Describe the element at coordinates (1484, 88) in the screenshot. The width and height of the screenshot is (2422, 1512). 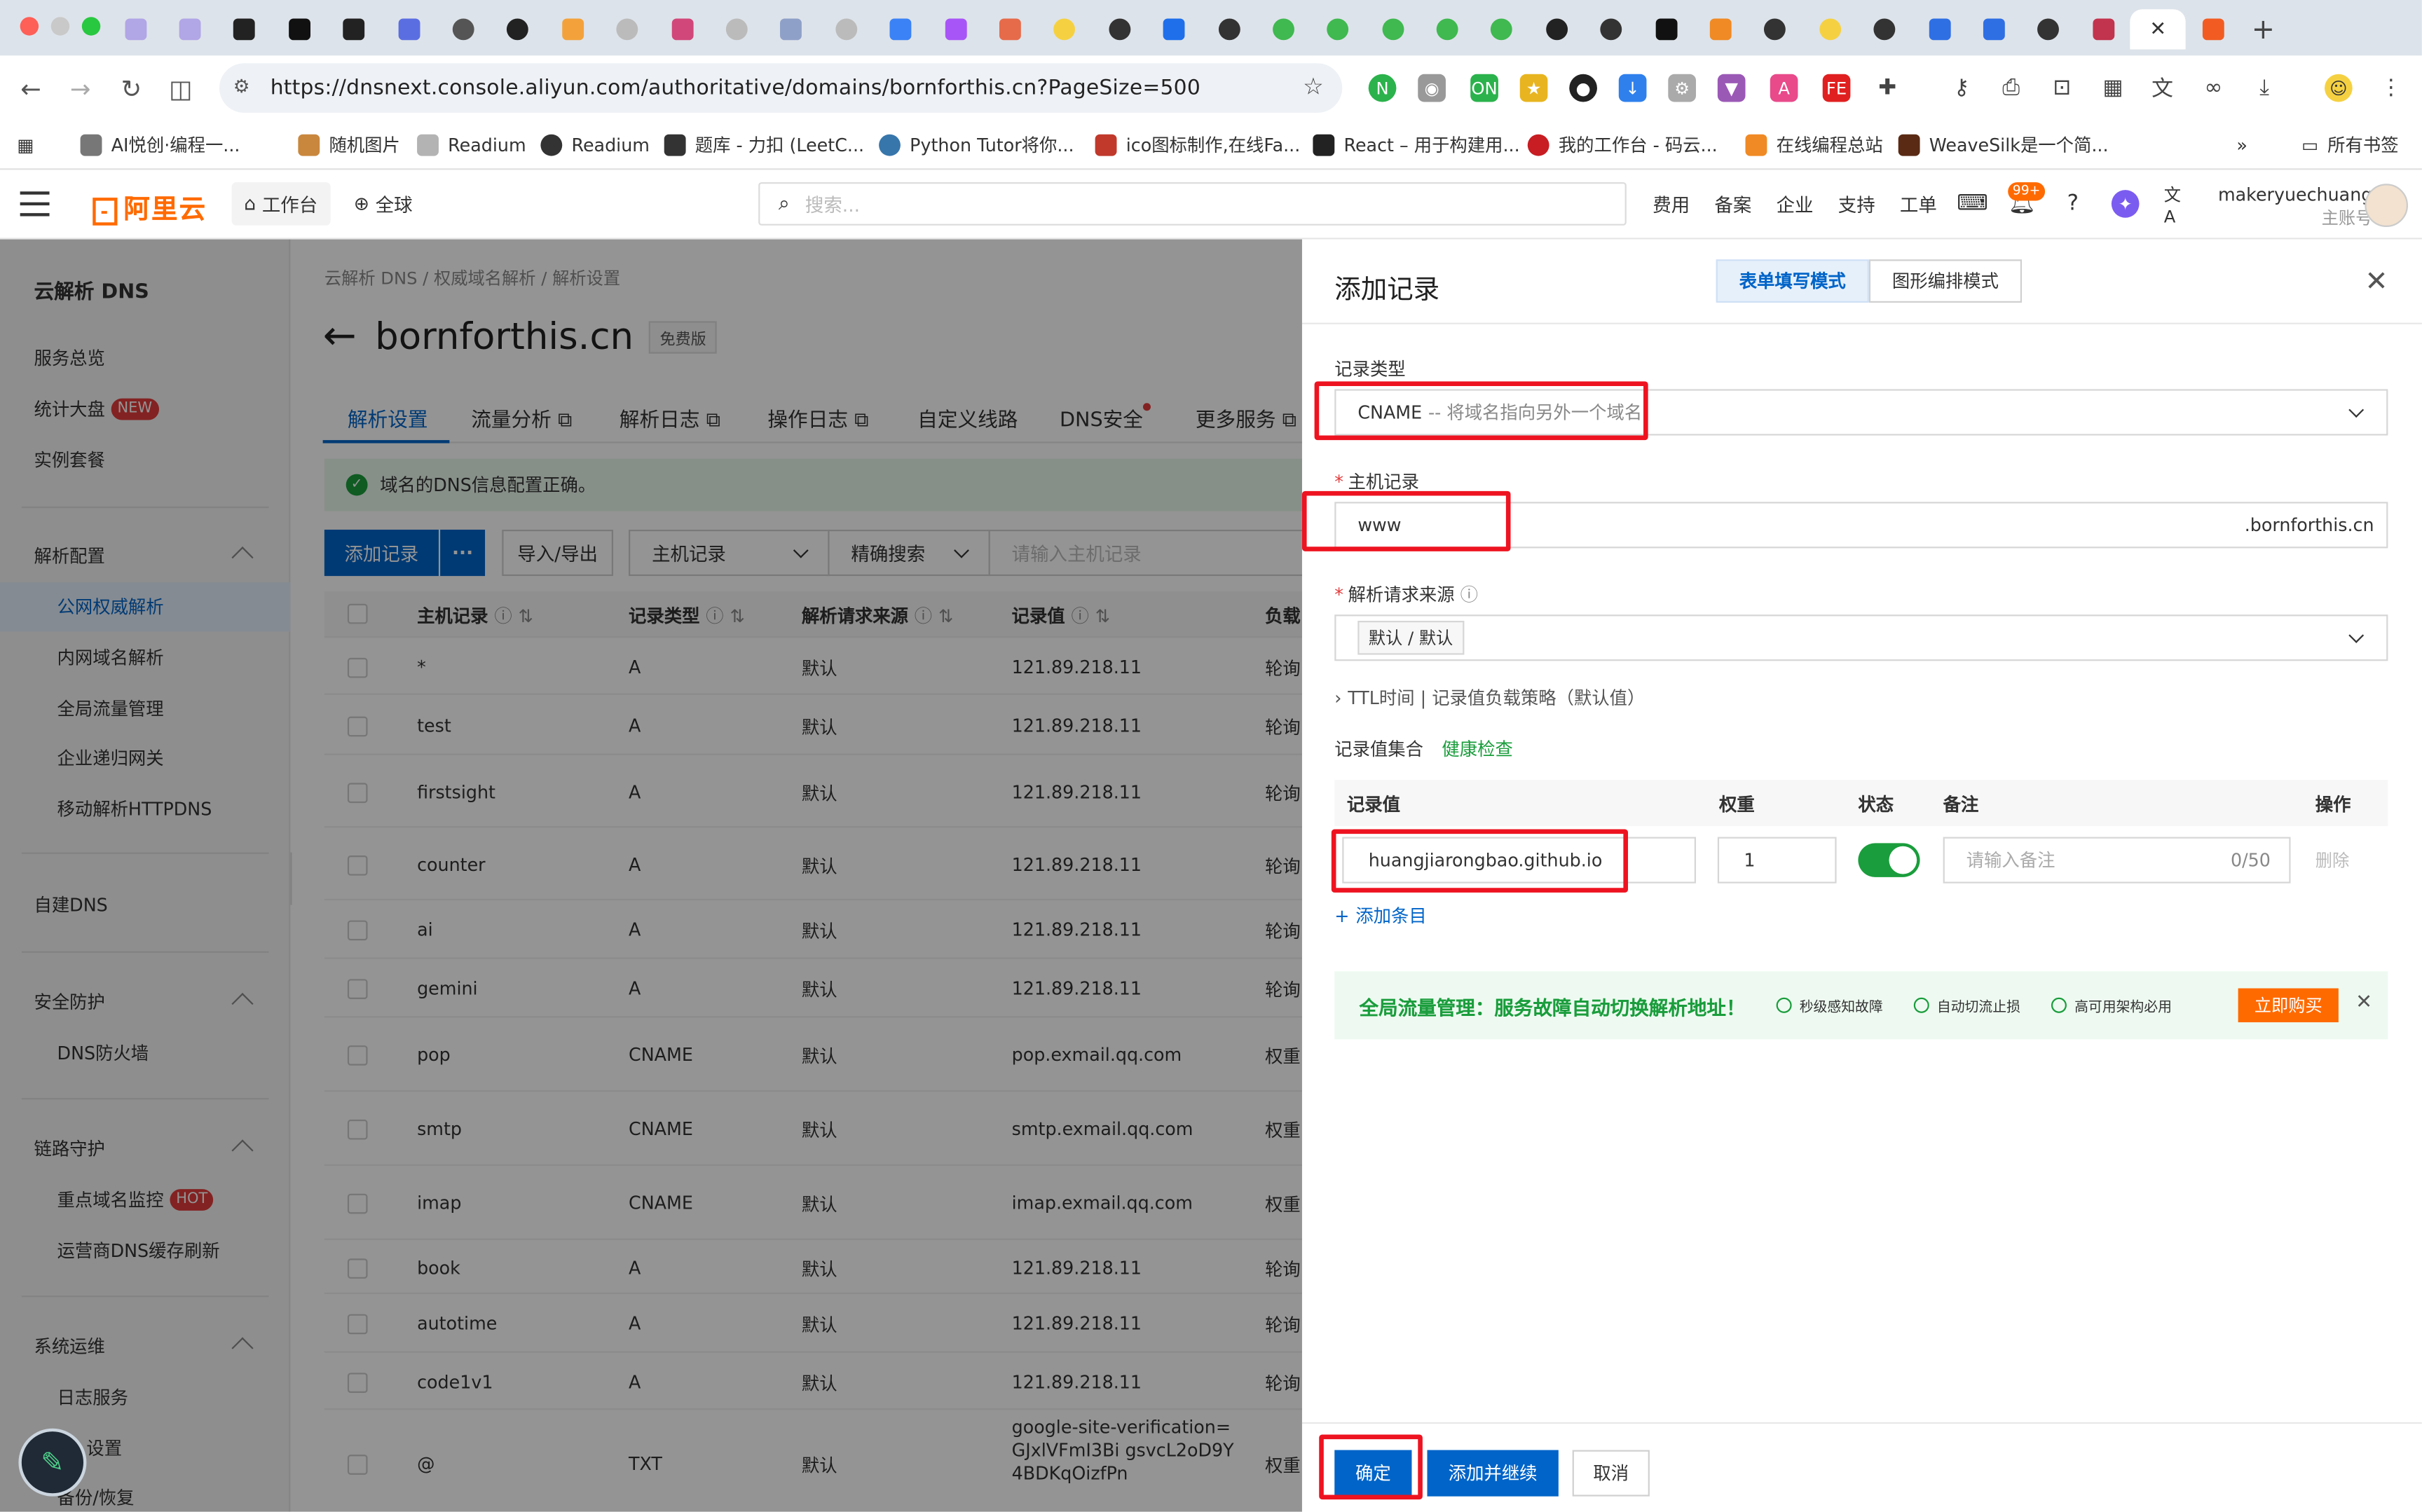
I see `extension-icon: ON` at that location.